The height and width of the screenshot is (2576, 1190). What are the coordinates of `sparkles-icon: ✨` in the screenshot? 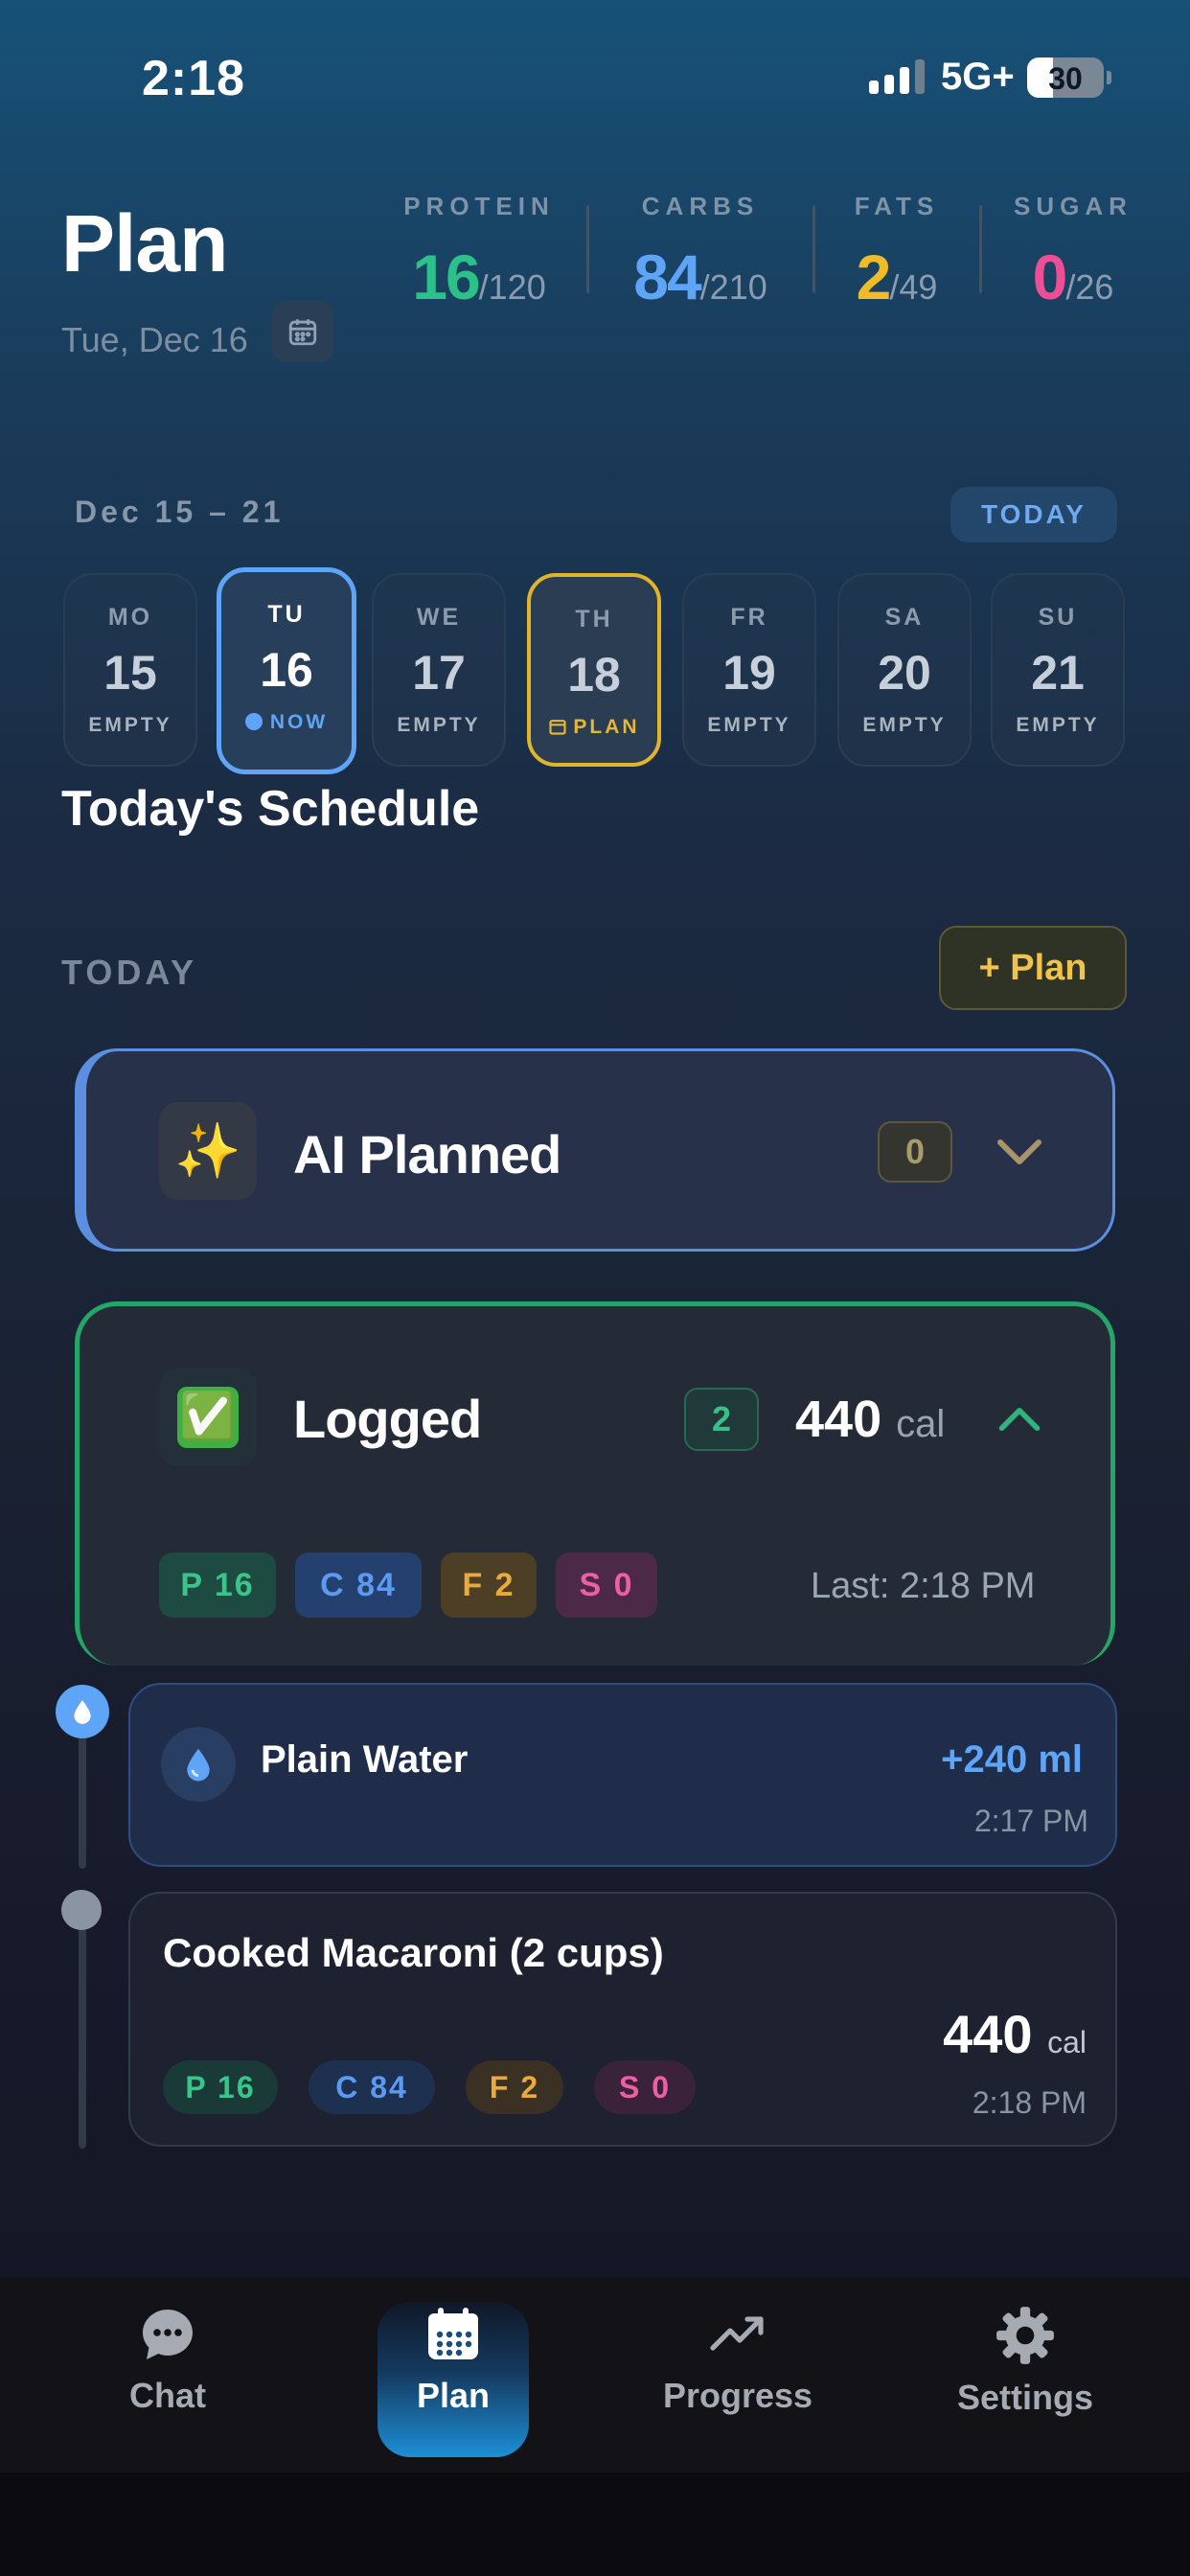 It's located at (208, 1151).